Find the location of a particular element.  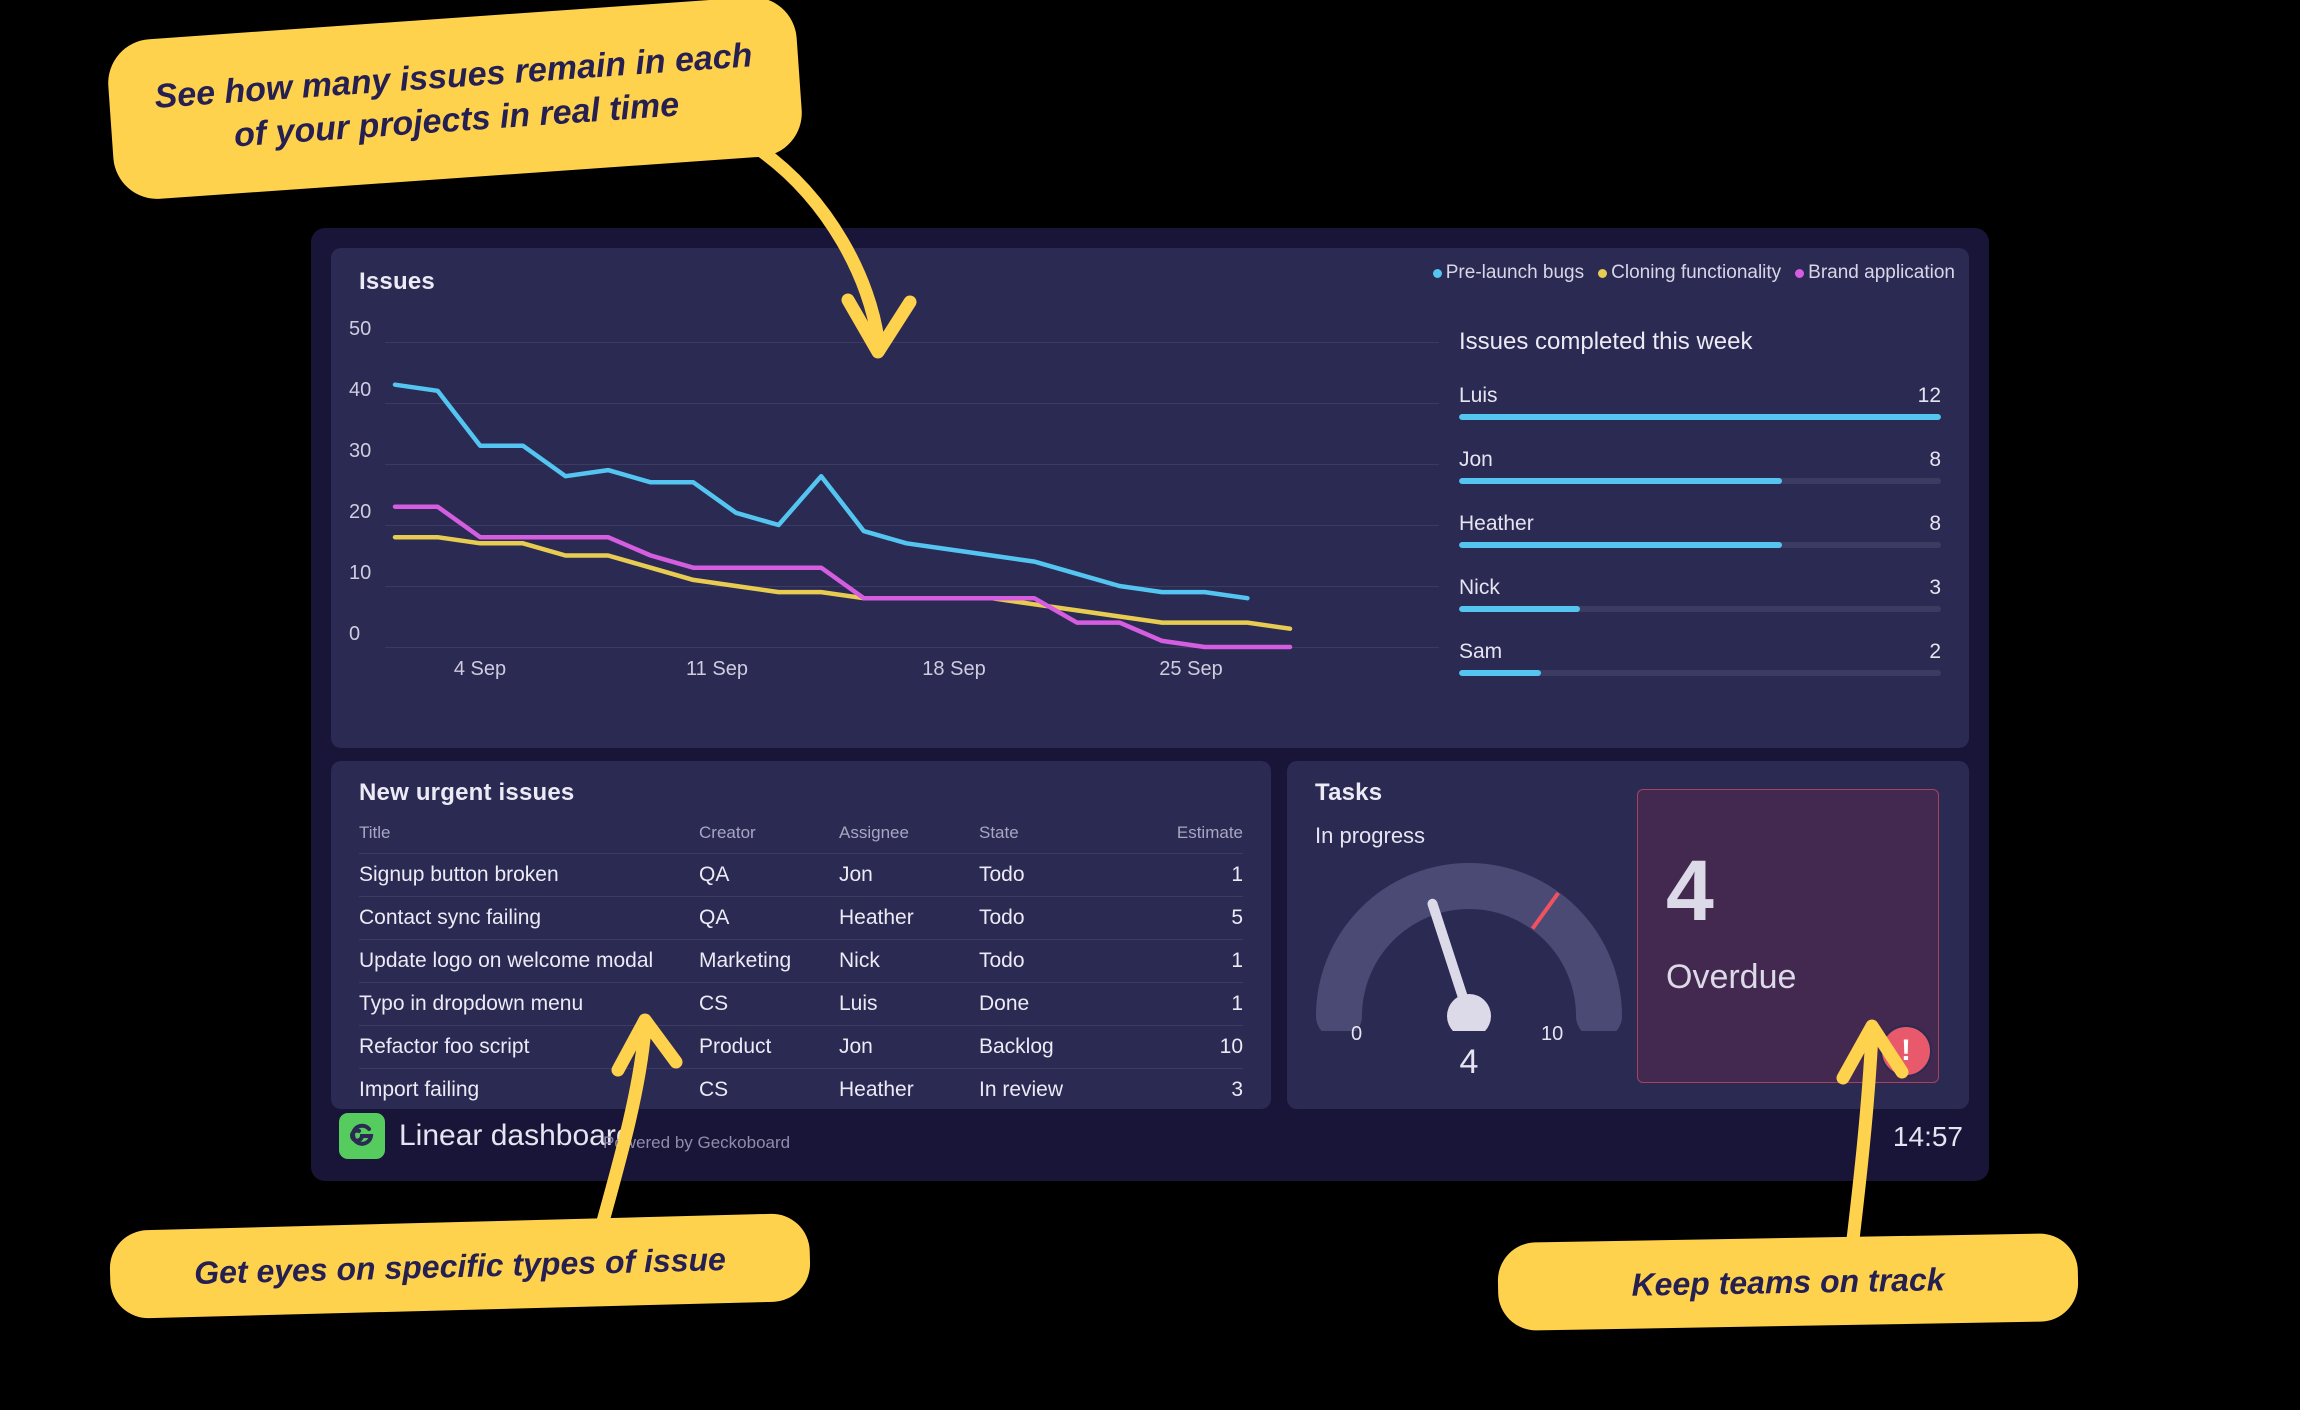

cell-creator: QA is located at coordinates (769, 875).